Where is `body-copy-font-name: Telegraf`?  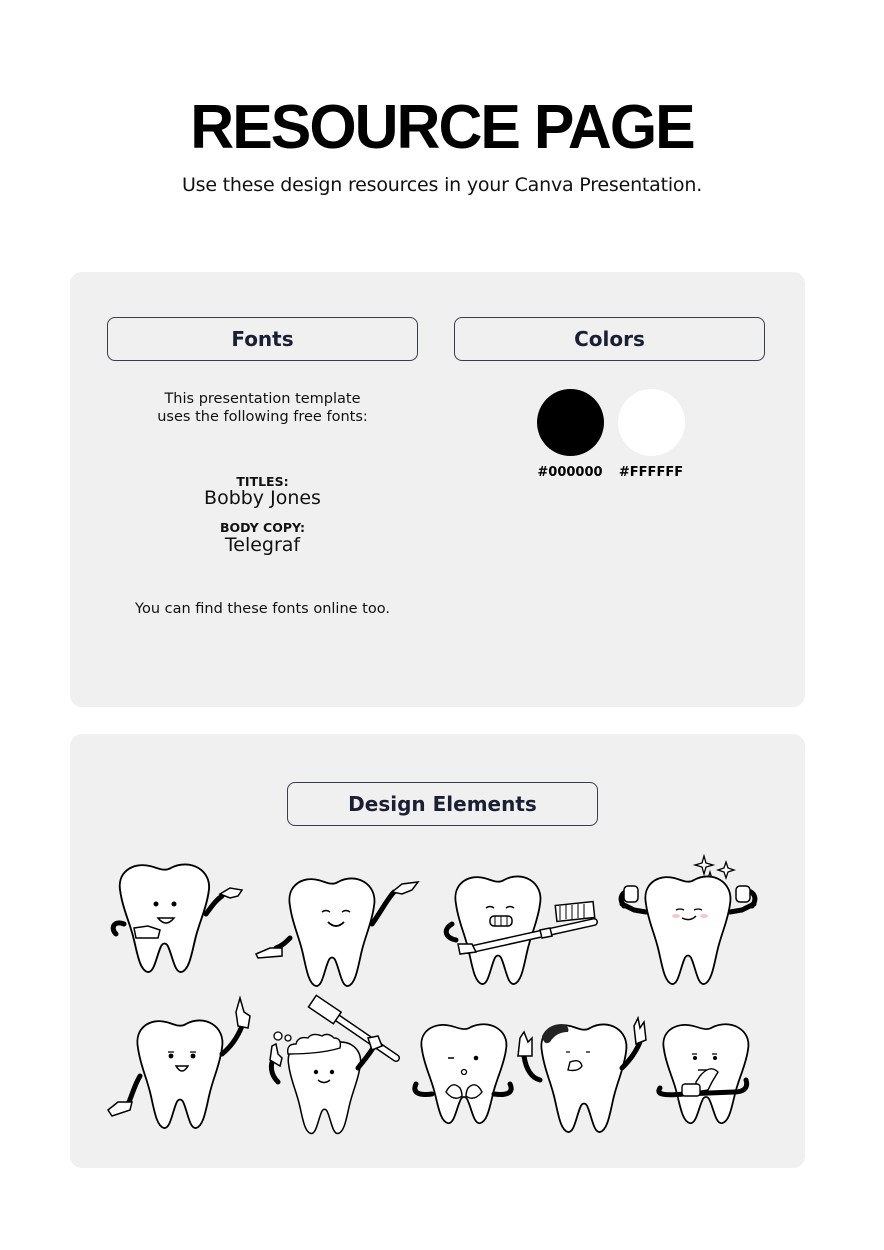
body-copy-font-name: Telegraf is located at coordinates (262, 545).